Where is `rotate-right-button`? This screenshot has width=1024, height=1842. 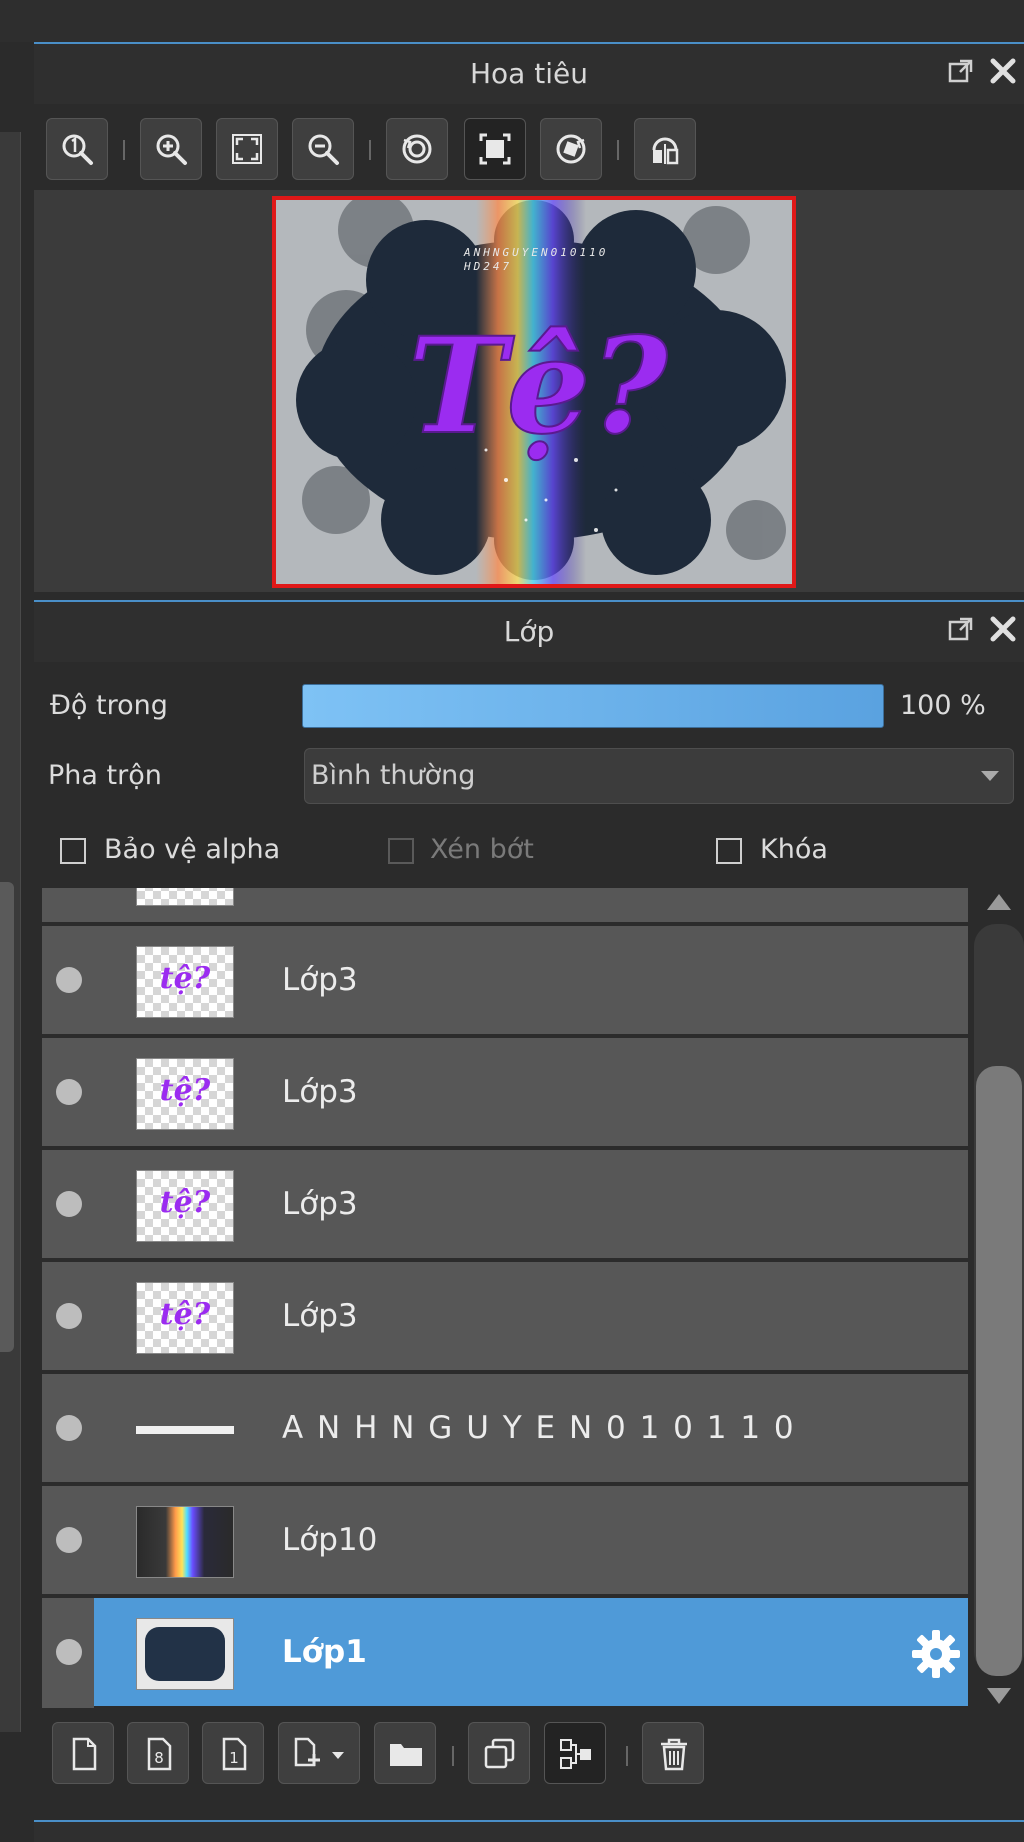
rotate-right-button is located at coordinates (571, 149).